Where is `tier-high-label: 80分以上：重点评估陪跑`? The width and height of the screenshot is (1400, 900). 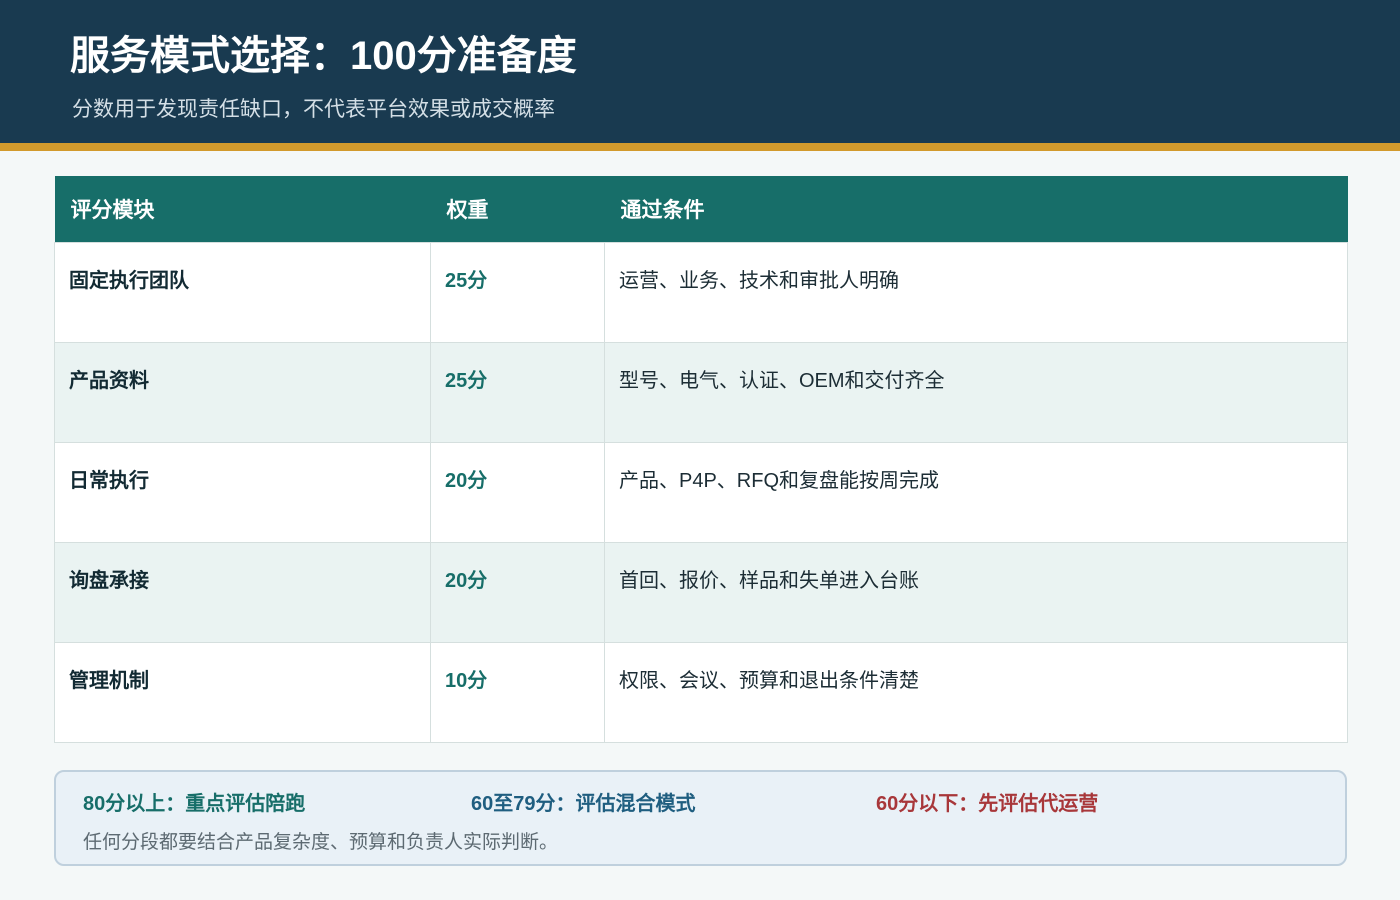
tier-high-label: 80分以上：重点评估陪跑 is located at coordinates (194, 804).